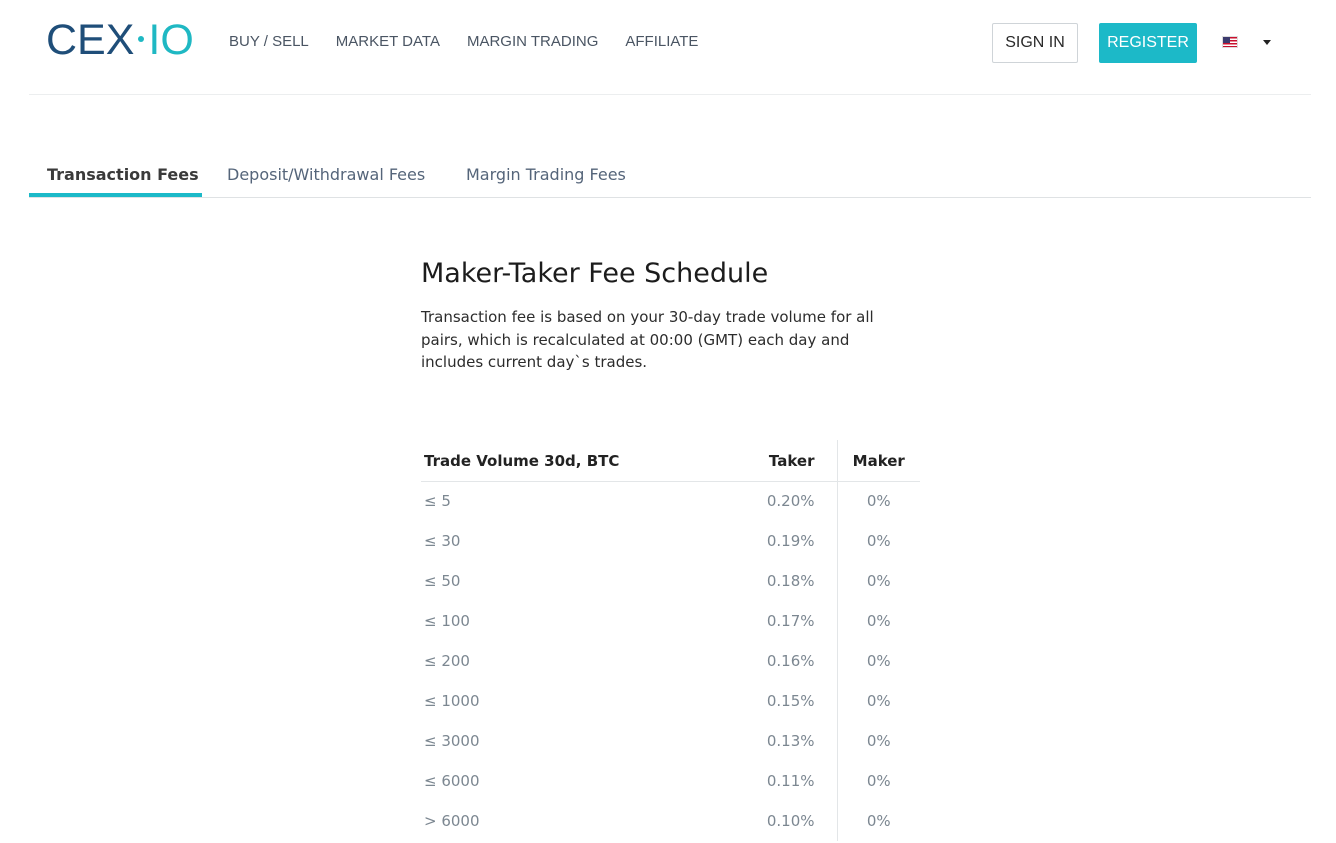 Image resolution: width=1336 pixels, height=843 pixels. What do you see at coordinates (452, 781) in the screenshot?
I see `row-volume: ≤ 6000` at bounding box center [452, 781].